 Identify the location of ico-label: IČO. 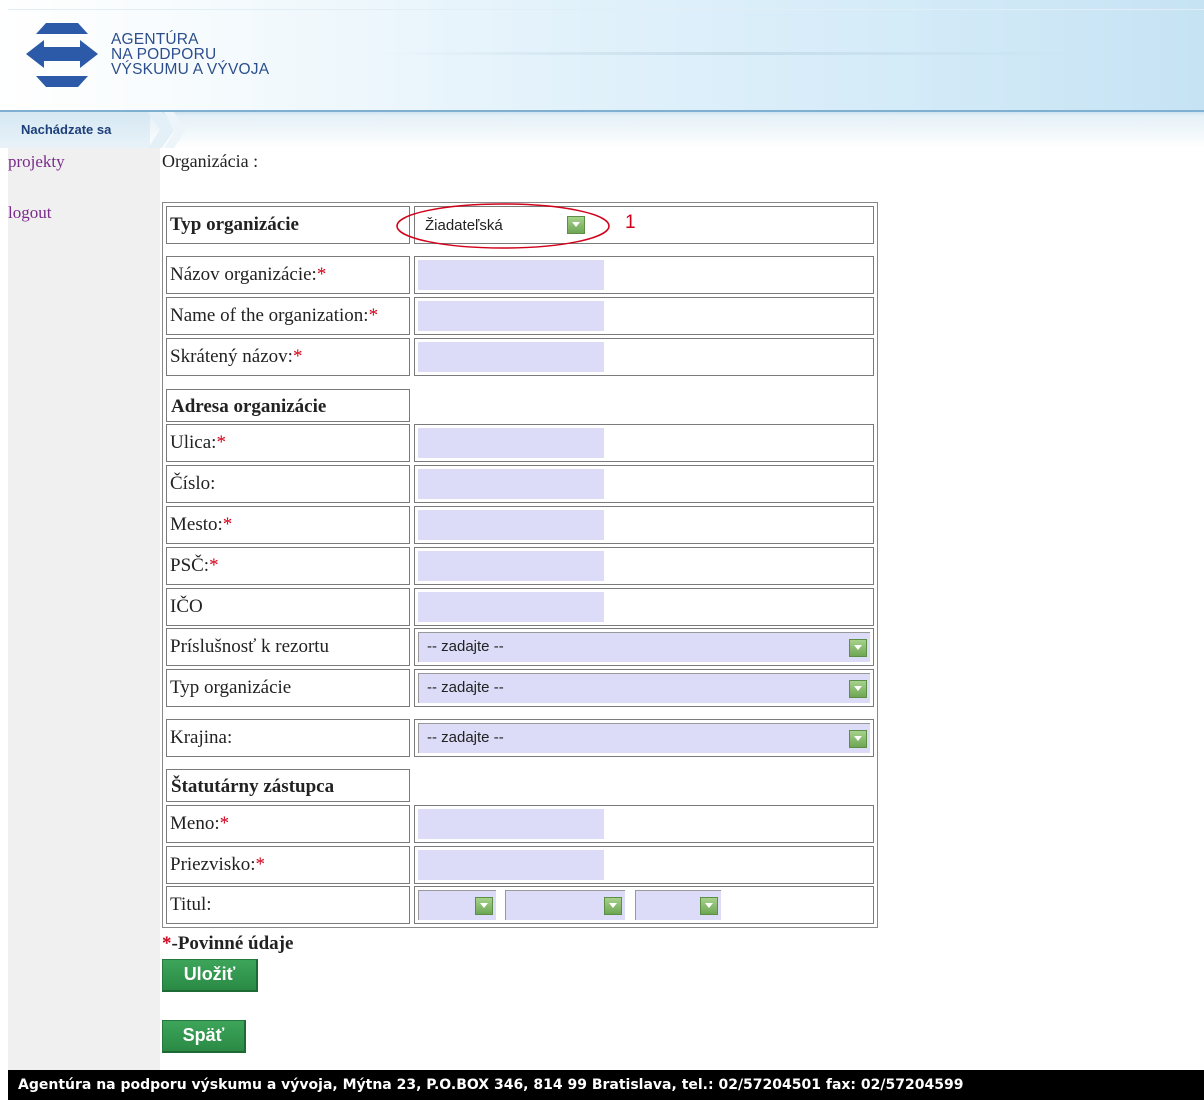
(288, 607).